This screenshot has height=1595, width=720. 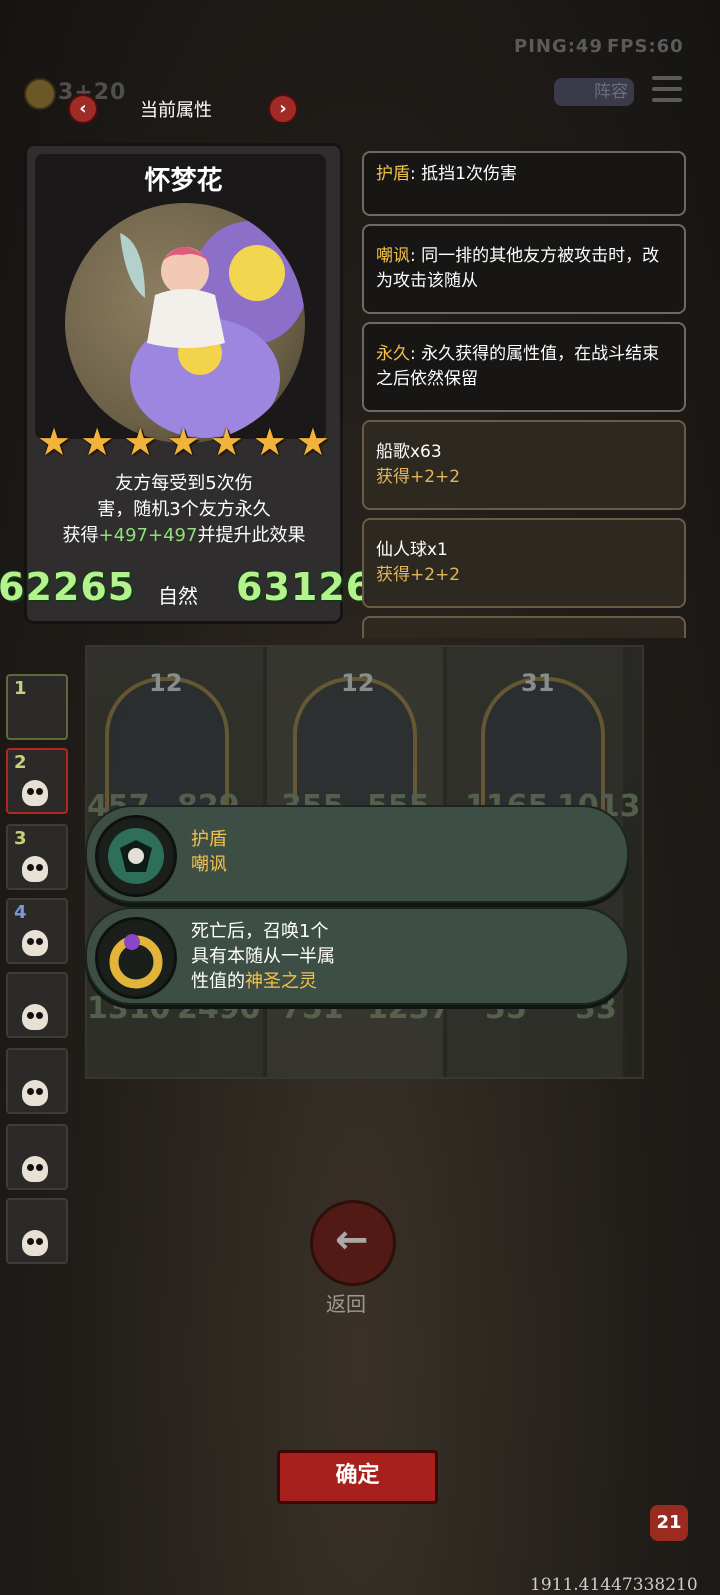 What do you see at coordinates (357, 956) in the screenshot?
I see `deathrattle-popup: 死亡后，召唤1个 具有本随从一半属 性值的神圣之灵` at bounding box center [357, 956].